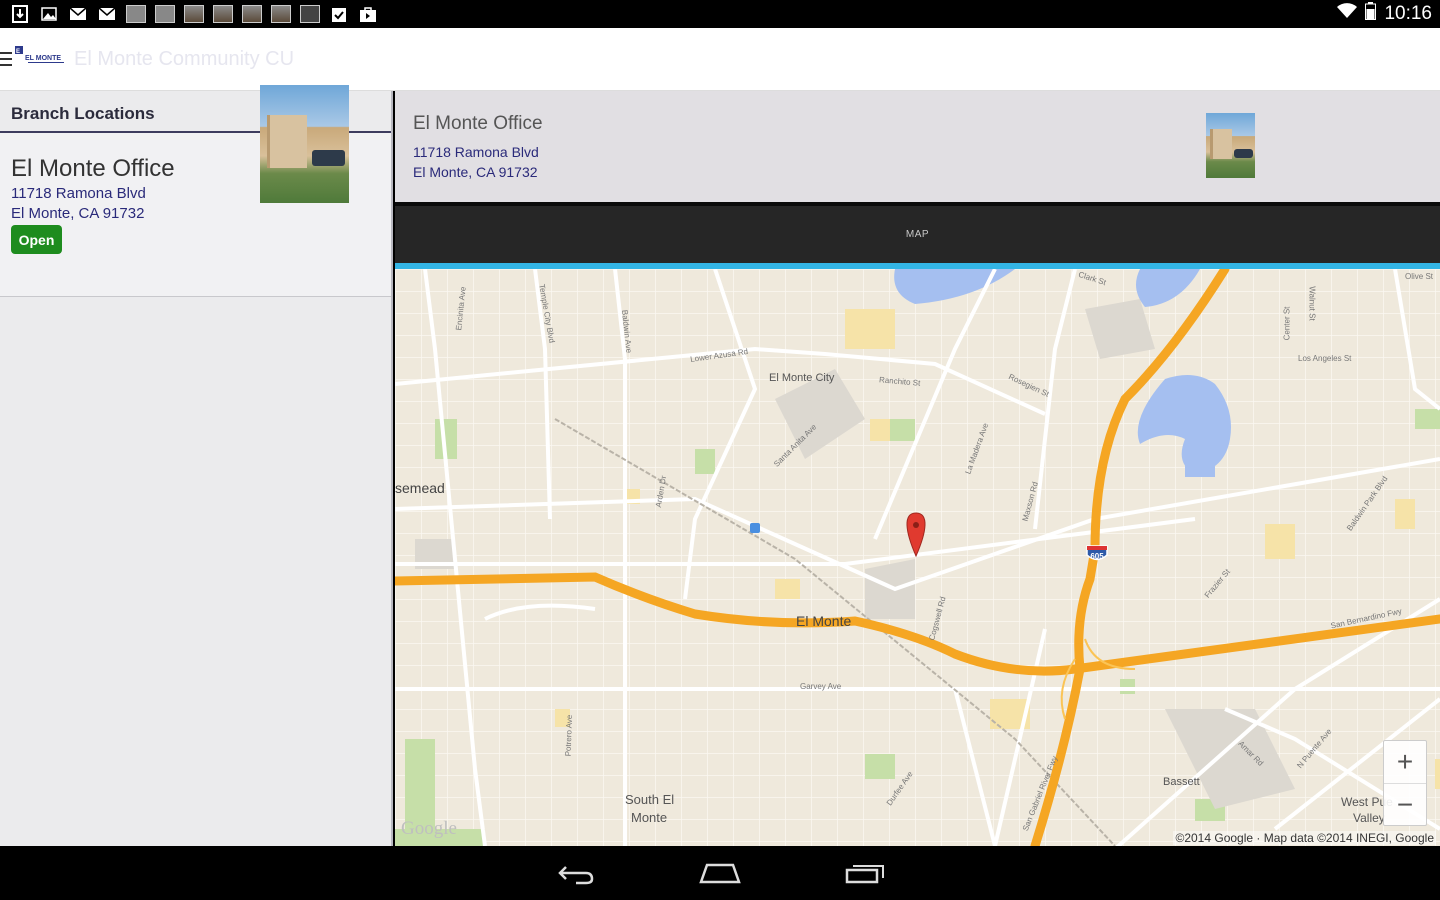  I want to click on zoom-out-button: −, so click(1405, 804).